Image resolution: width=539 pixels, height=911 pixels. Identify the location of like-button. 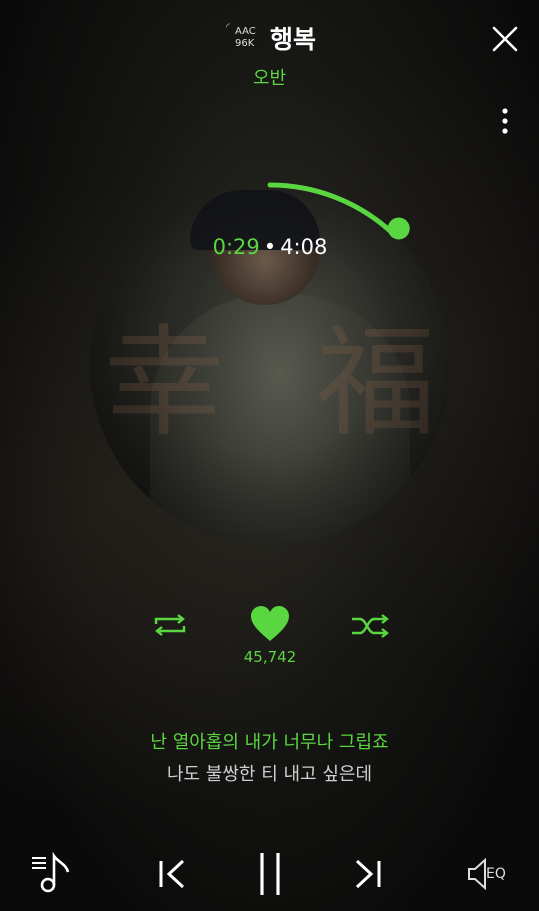
(270, 625).